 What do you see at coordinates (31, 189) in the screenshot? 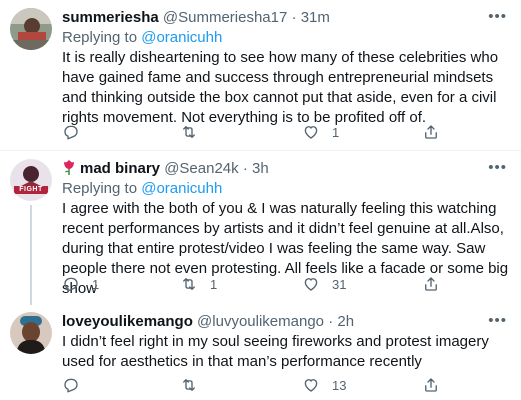
I see `avatar-caption: FIGHT` at bounding box center [31, 189].